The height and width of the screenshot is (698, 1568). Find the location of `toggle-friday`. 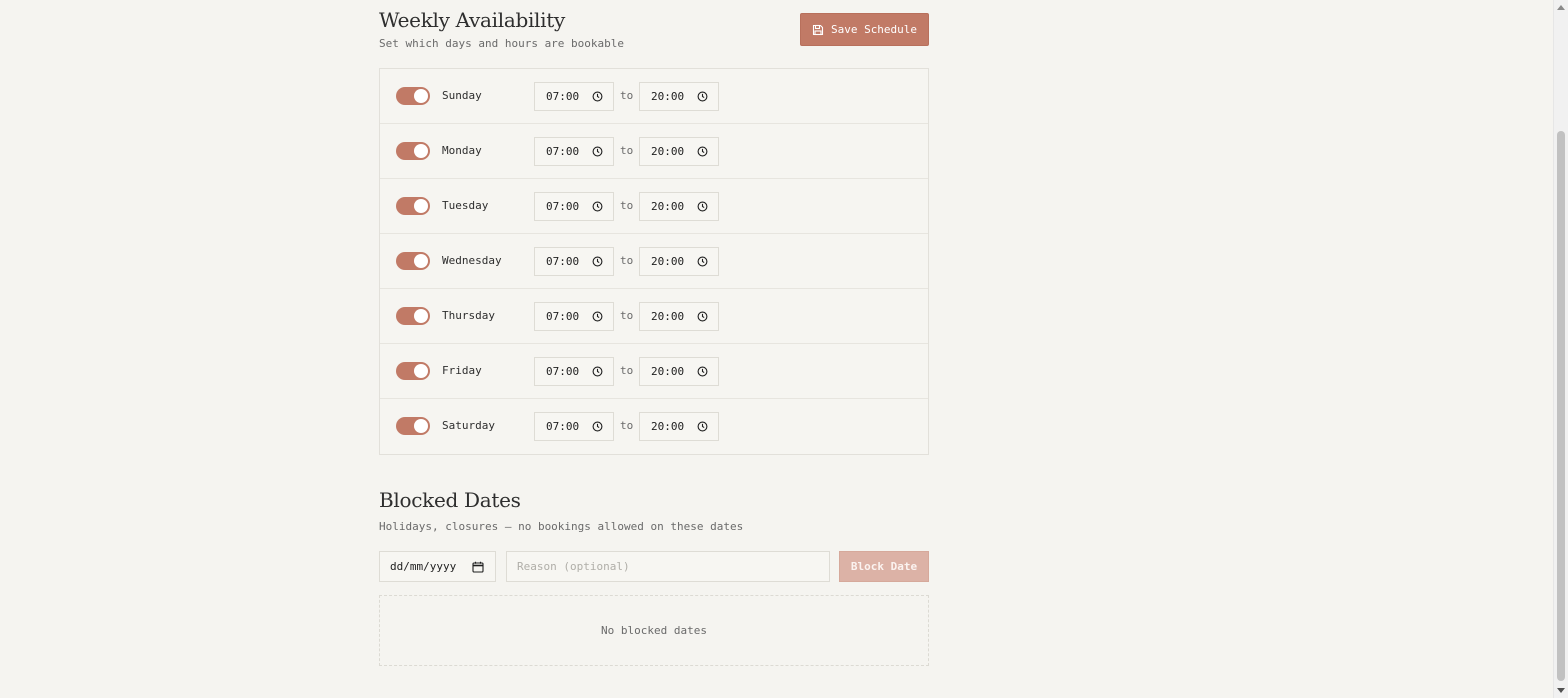

toggle-friday is located at coordinates (413, 371).